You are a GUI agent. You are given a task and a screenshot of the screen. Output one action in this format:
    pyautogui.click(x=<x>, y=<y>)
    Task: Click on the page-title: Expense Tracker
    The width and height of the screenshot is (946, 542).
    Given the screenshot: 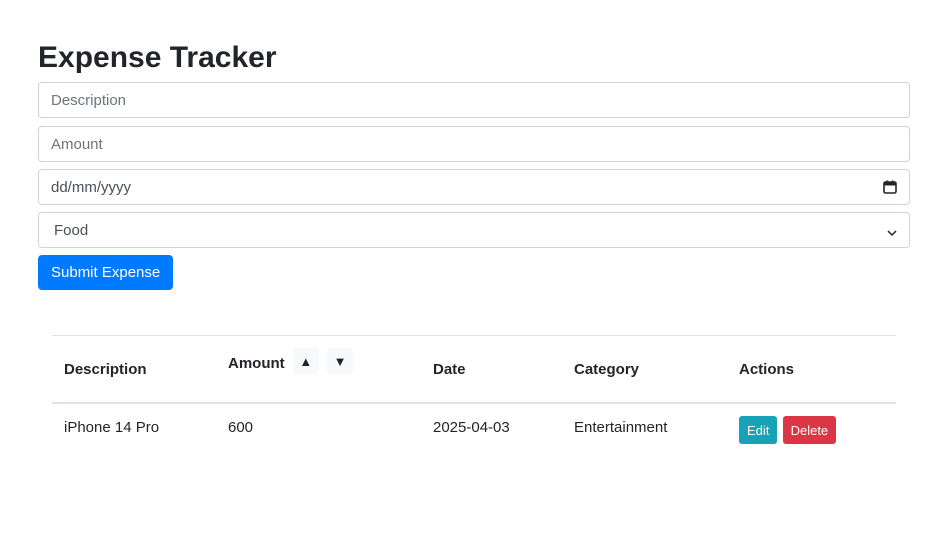 What is the action you would take?
    pyautogui.click(x=157, y=57)
    